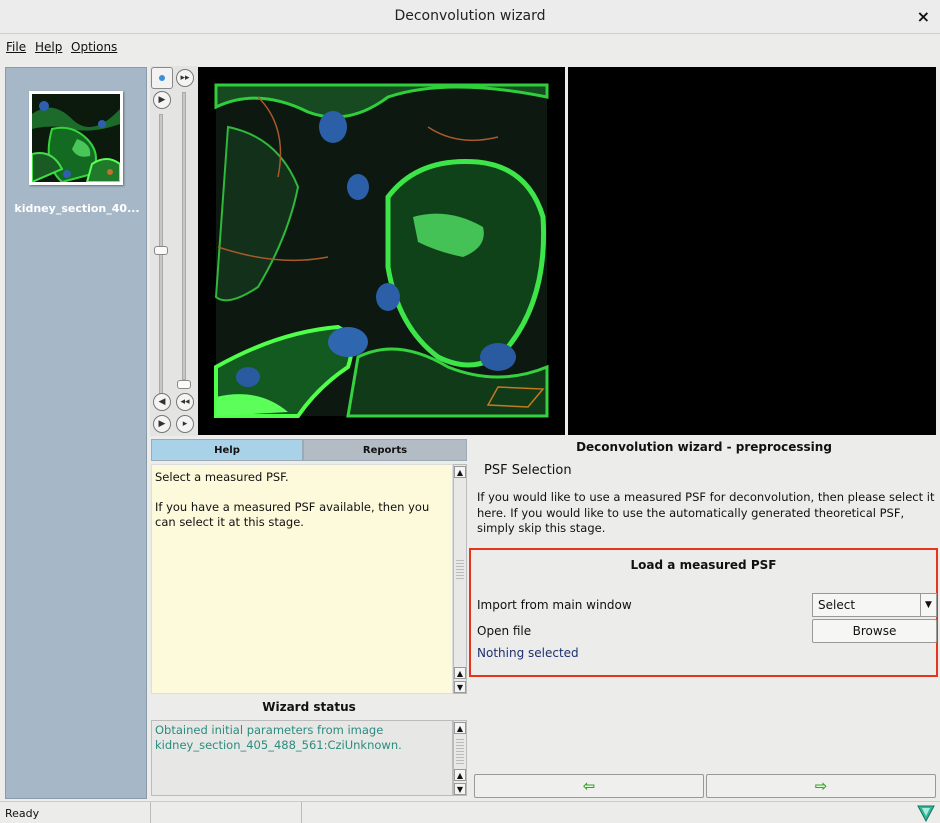 Image resolution: width=940 pixels, height=823 pixels. I want to click on status-section-1: Ready, so click(75, 812).